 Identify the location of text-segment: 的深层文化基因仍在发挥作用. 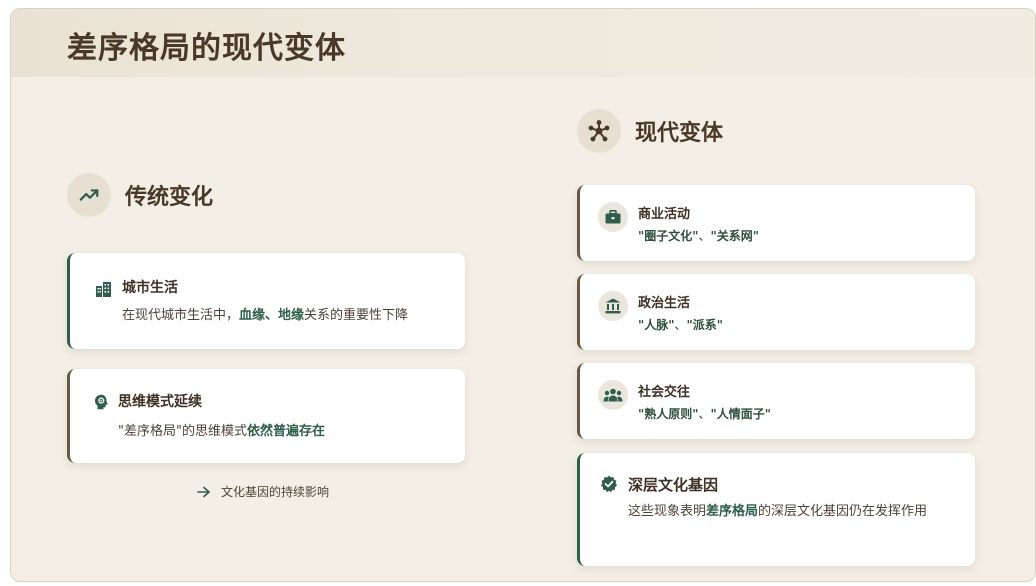
(843, 511).